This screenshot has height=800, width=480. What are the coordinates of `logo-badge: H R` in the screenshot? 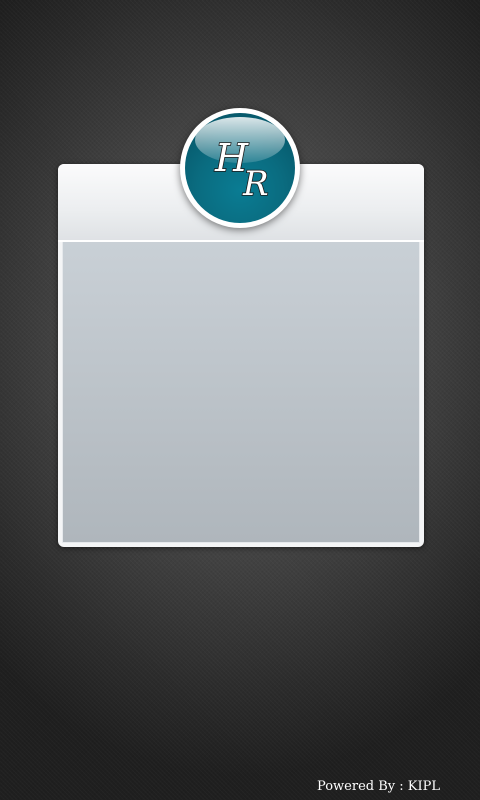 It's located at (240, 168).